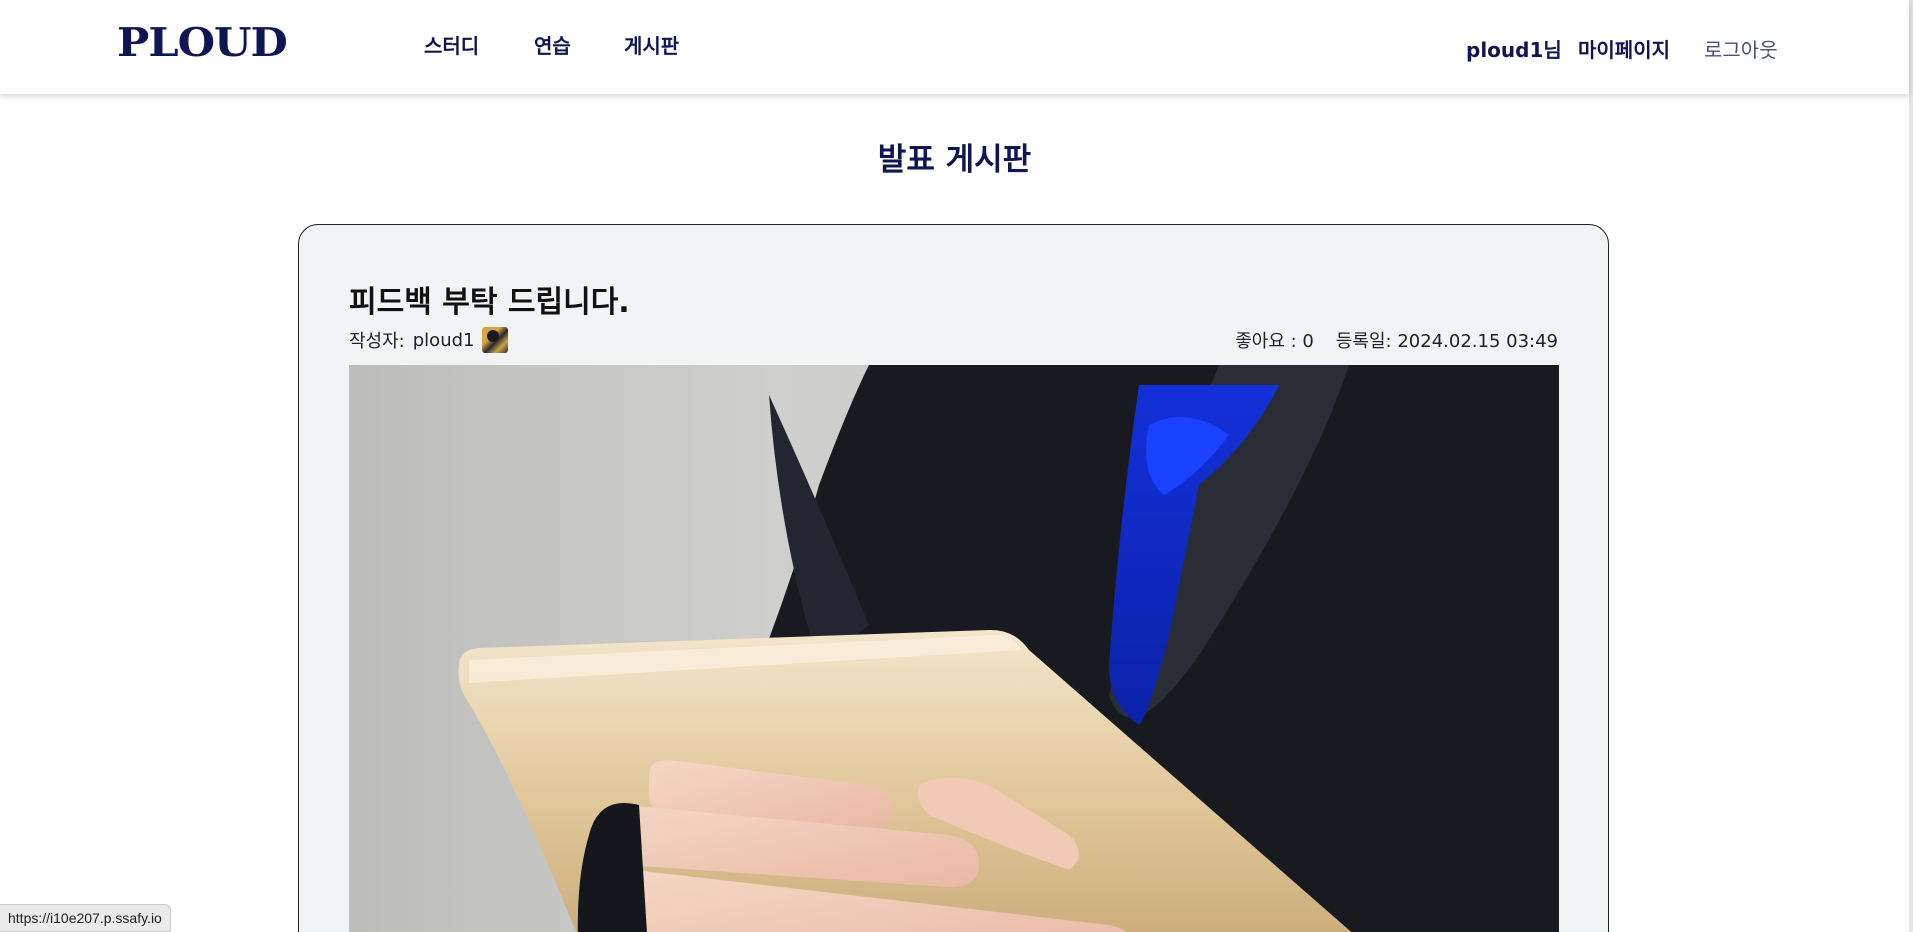 The width and height of the screenshot is (1913, 932). I want to click on page-title: 발표 게시판, so click(954, 160).